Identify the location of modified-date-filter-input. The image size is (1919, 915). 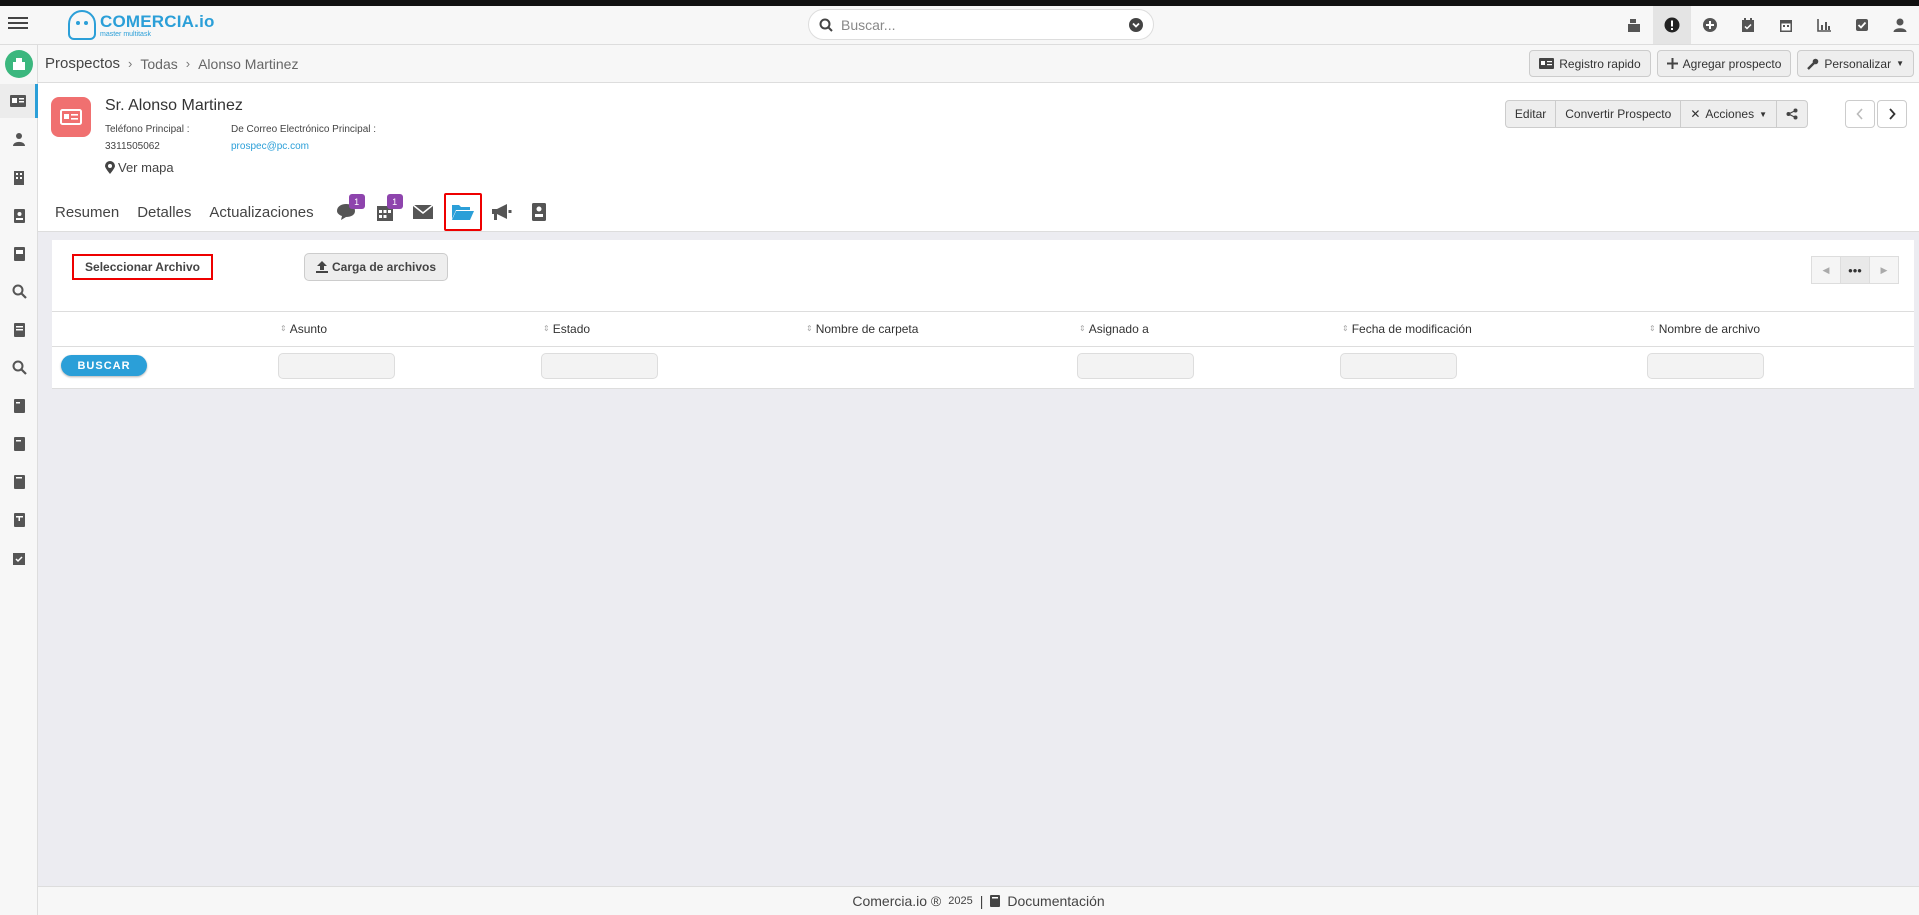
(1398, 366).